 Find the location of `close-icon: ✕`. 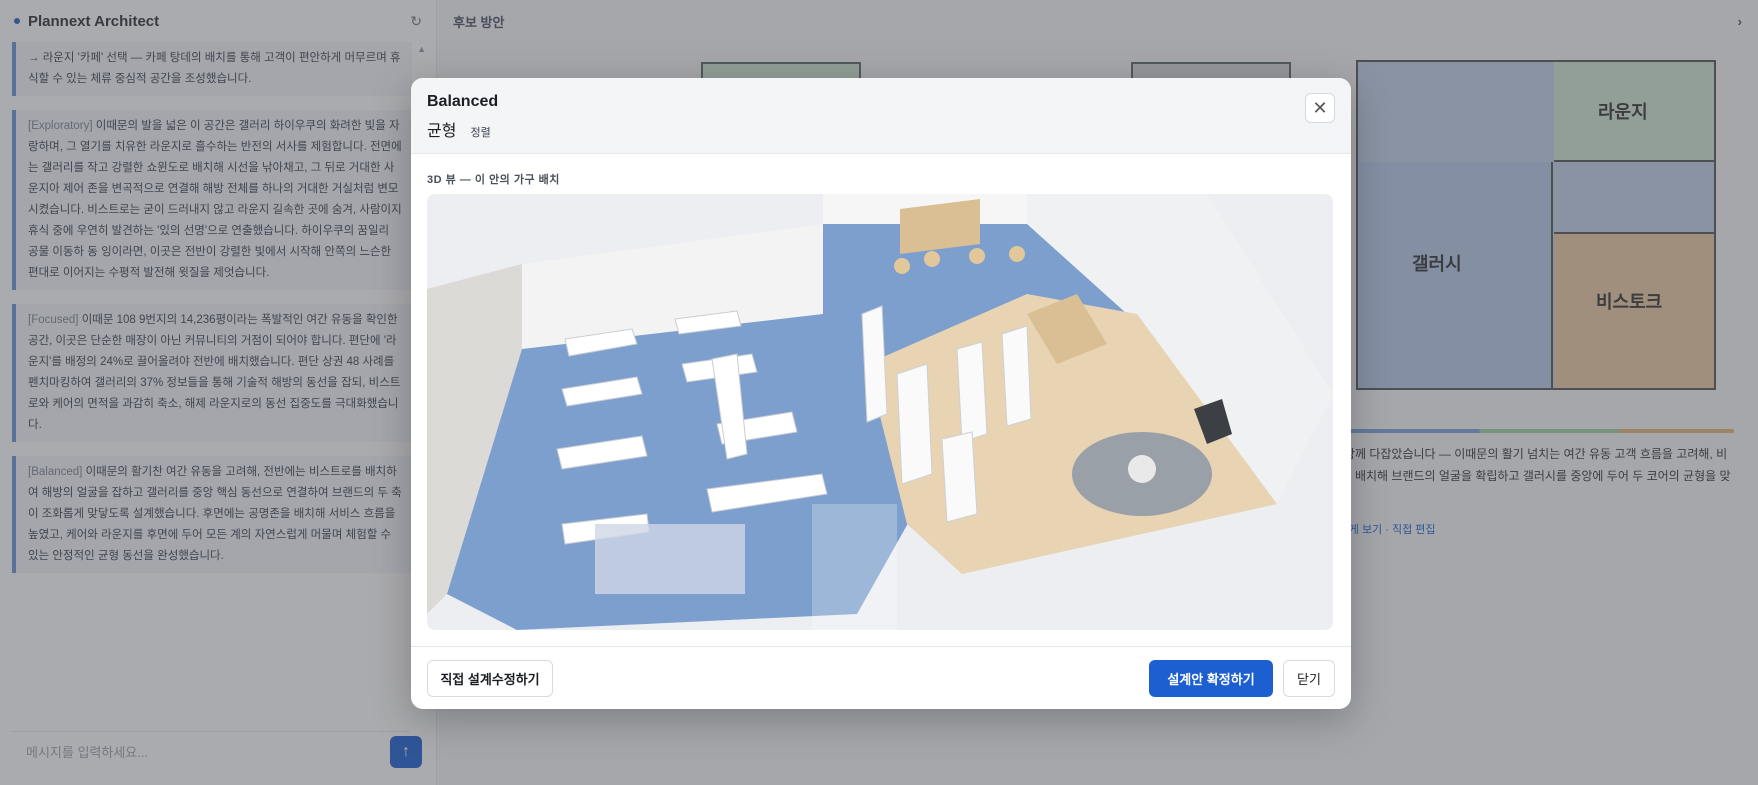

close-icon: ✕ is located at coordinates (1320, 108).